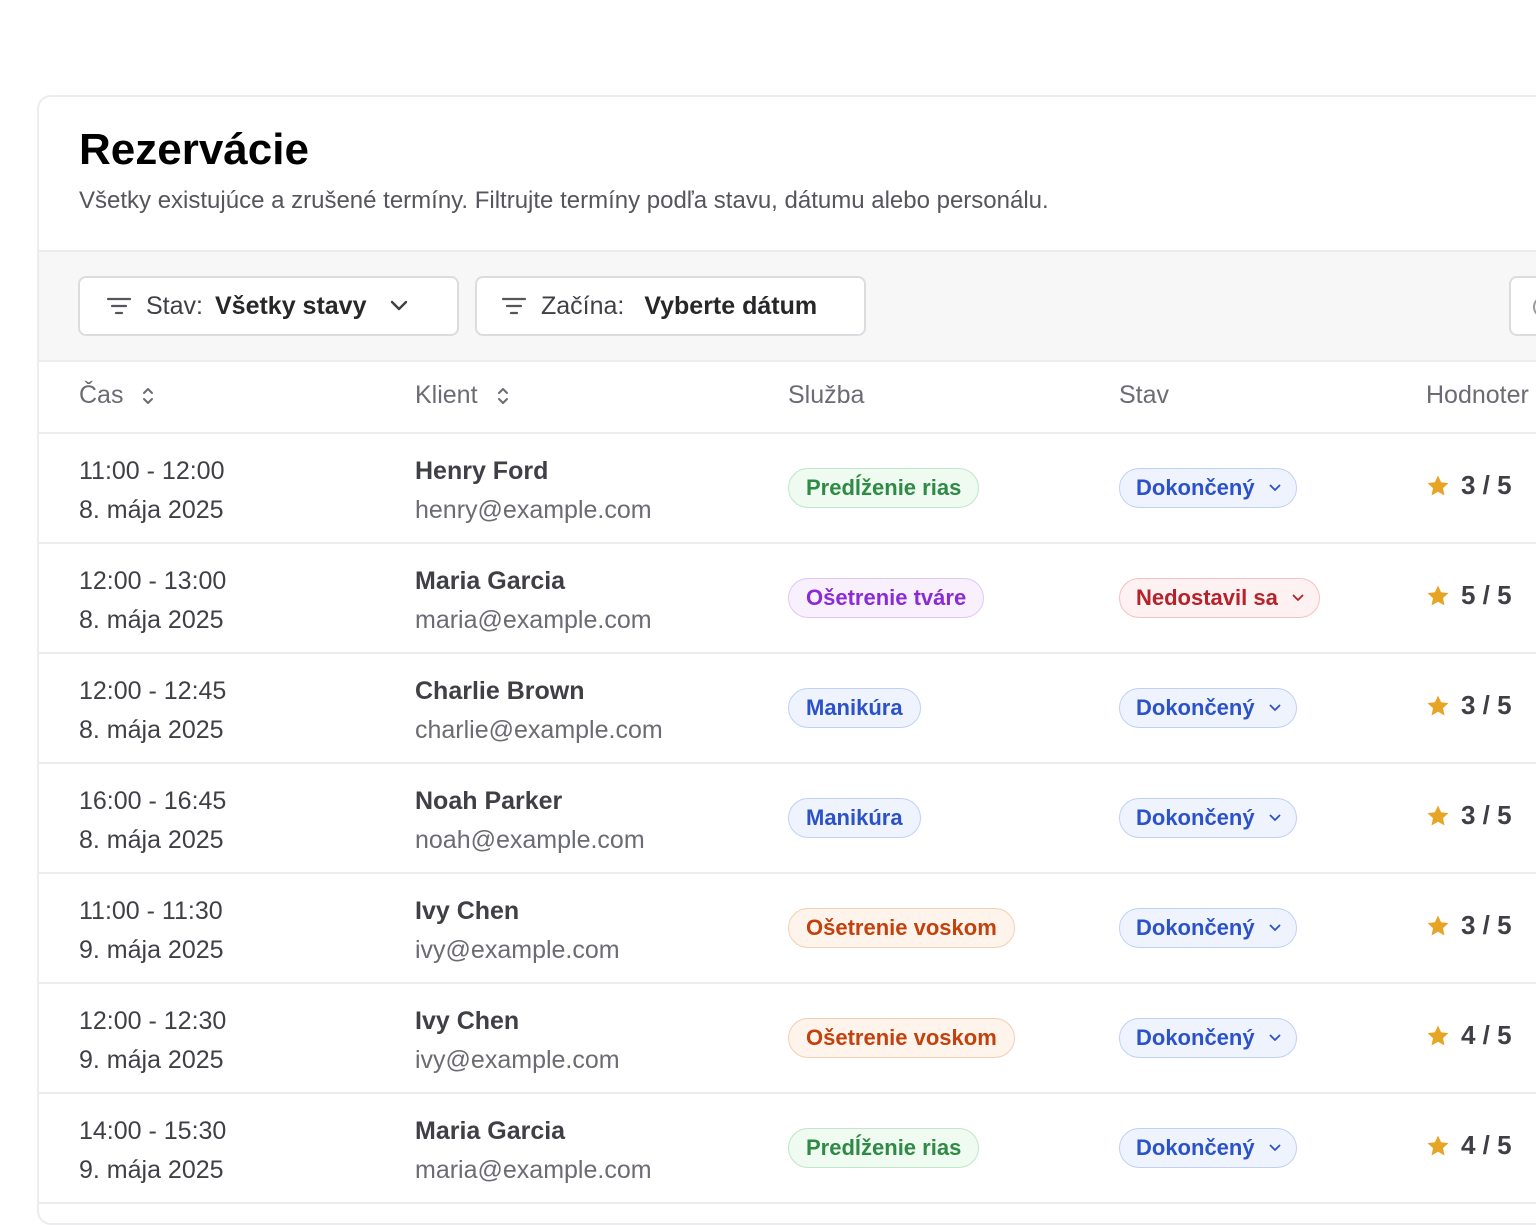  What do you see at coordinates (901, 1038) in the screenshot?
I see `service-badge: Ošetrenie voskom` at bounding box center [901, 1038].